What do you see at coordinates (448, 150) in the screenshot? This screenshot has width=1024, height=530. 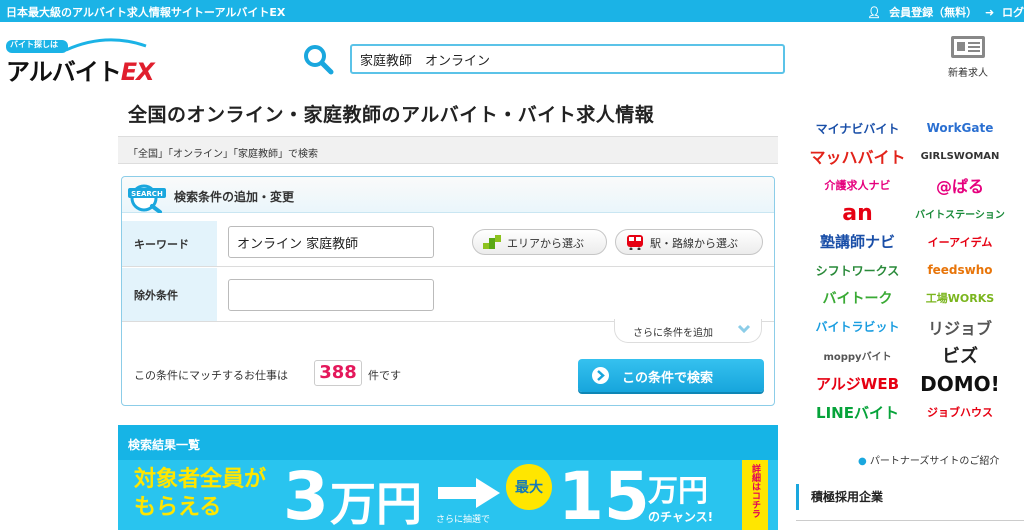 I see `breadcrumb: 「全国」「オンライン」「家庭教師」で検索` at bounding box center [448, 150].